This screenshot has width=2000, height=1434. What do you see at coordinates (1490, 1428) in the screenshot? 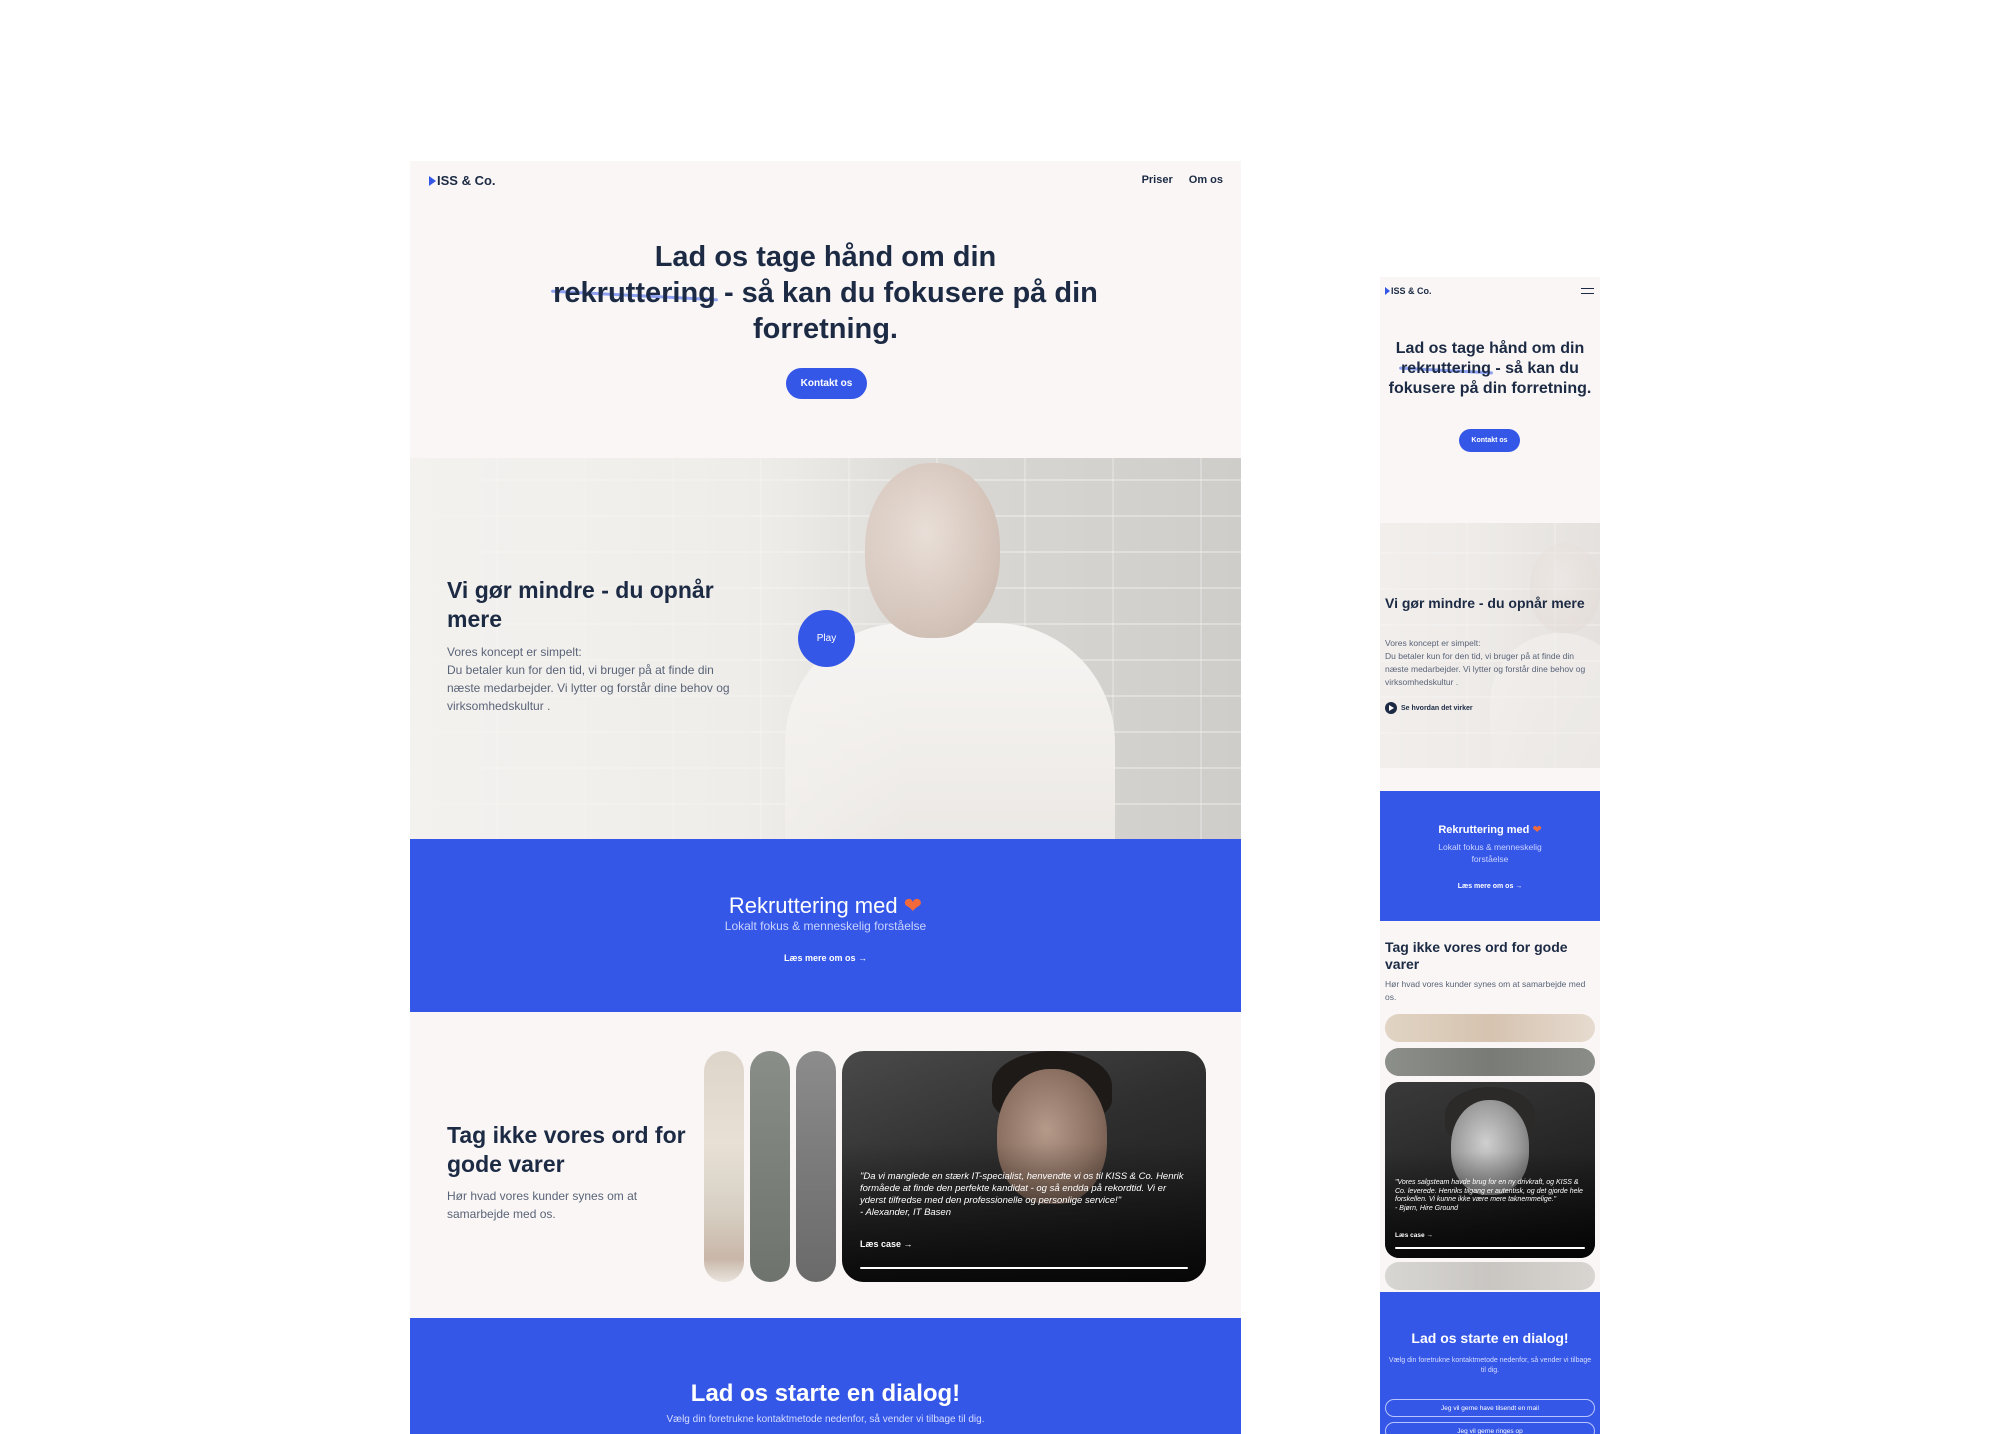
I see `phone-contact-button: Jeg vil gerne ringes op` at bounding box center [1490, 1428].